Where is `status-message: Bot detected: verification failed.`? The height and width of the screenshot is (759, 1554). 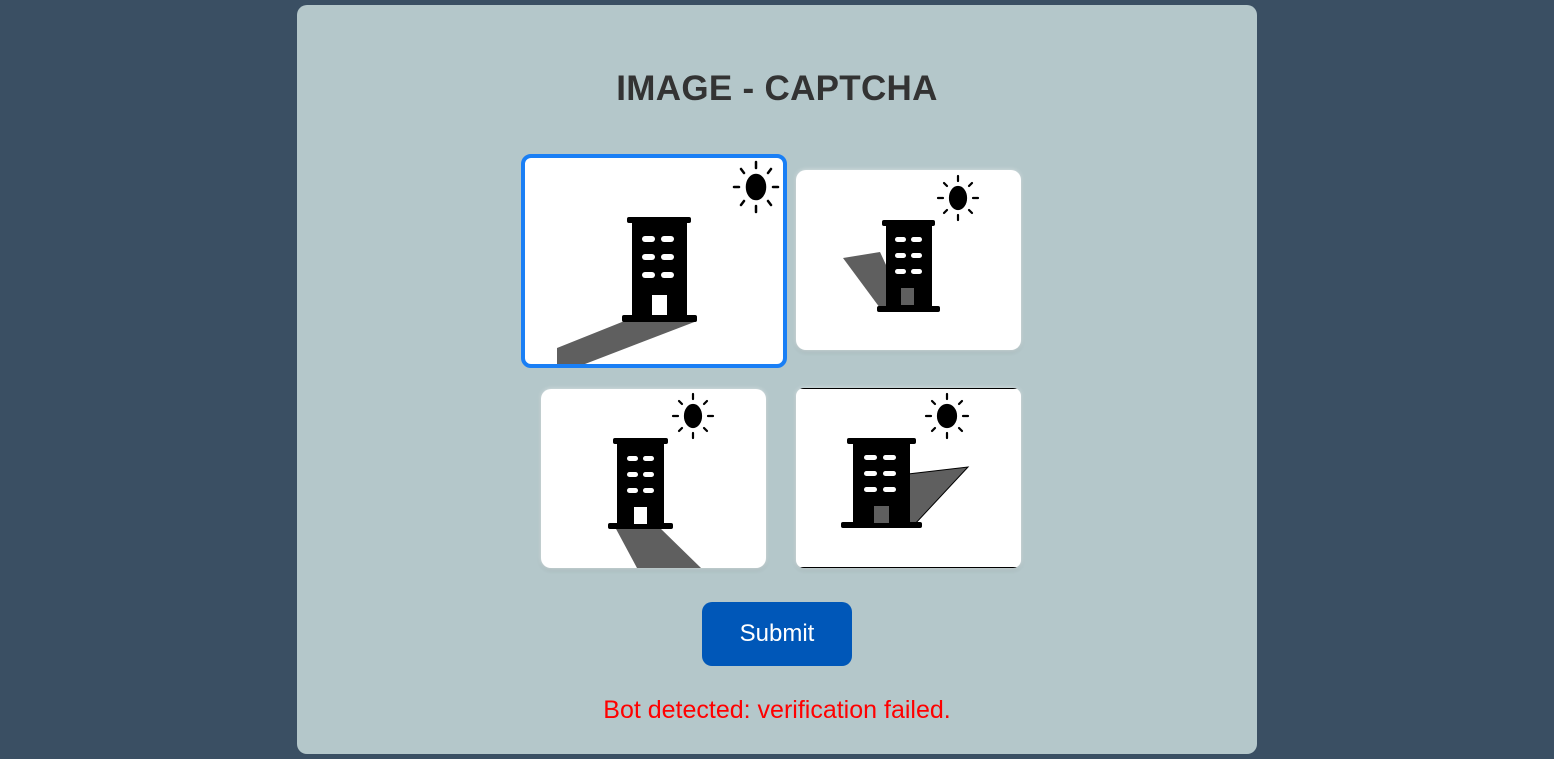
status-message: Bot detected: verification failed. is located at coordinates (777, 710).